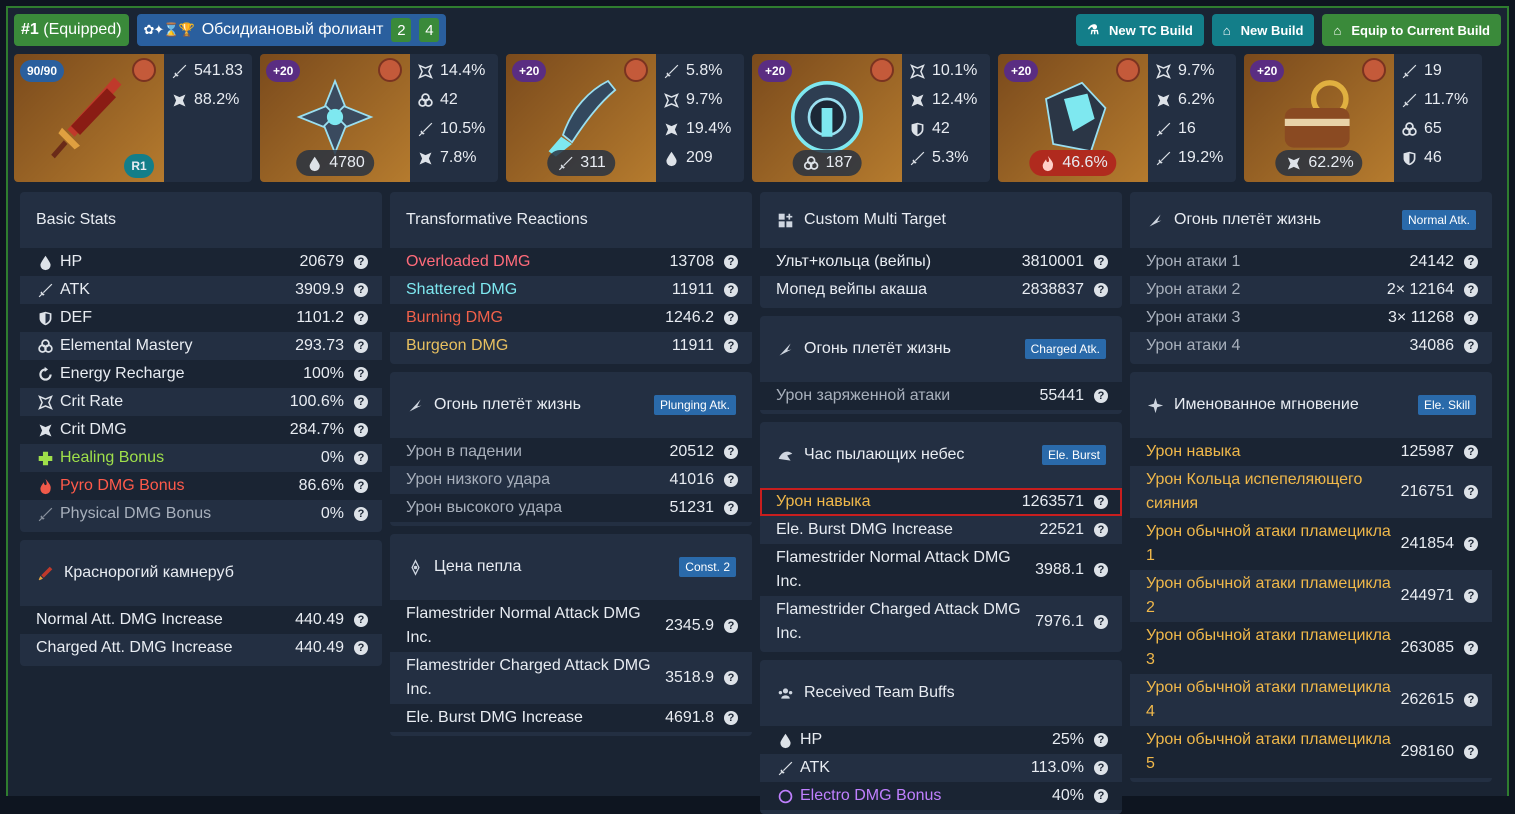 This screenshot has height=814, width=1515. I want to click on main-stat: 4780, so click(335, 163).